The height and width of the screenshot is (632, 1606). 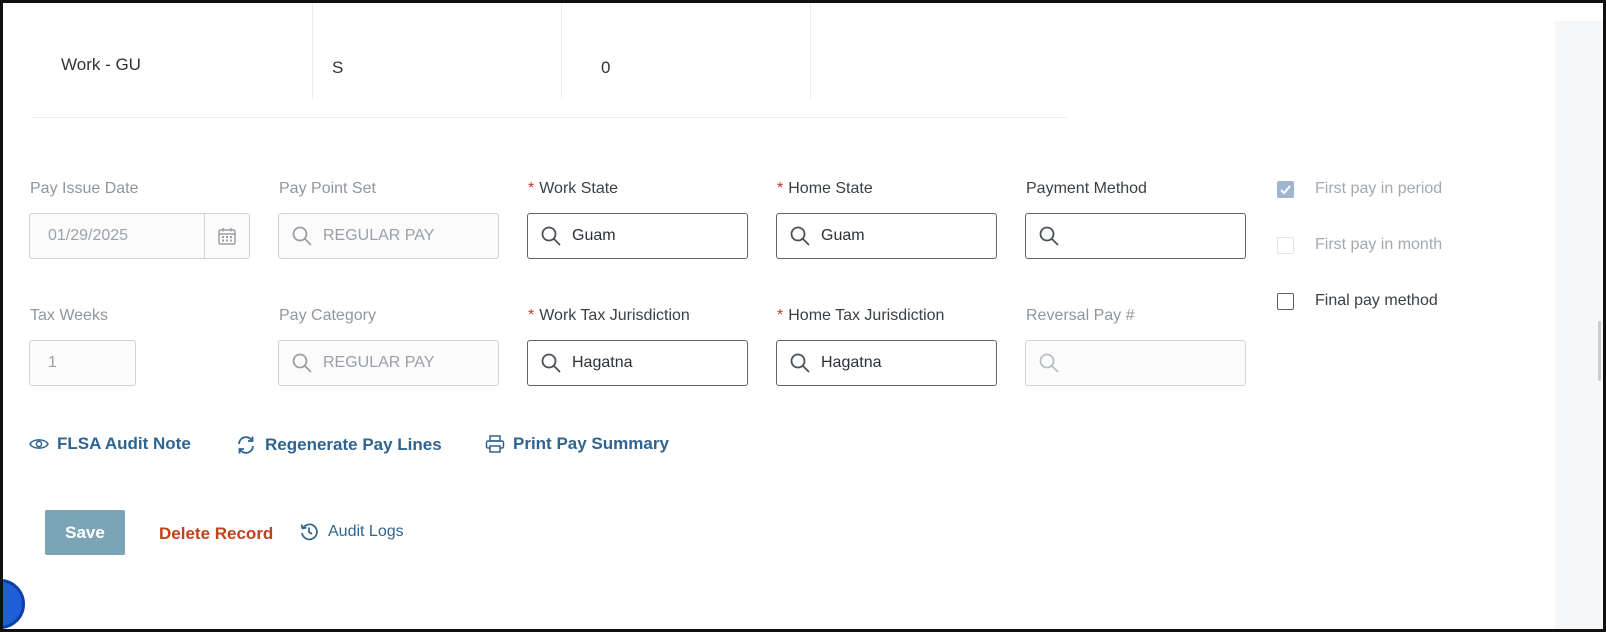 I want to click on scrollbar-thumb, so click(x=1599, y=351).